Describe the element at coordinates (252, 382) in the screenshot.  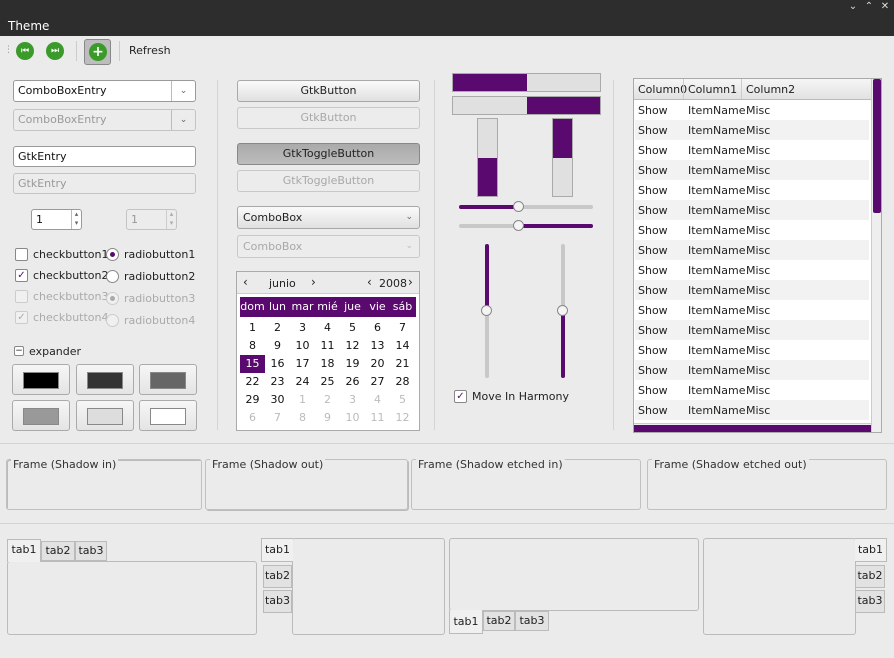
I see `calendar-day: 22` at that location.